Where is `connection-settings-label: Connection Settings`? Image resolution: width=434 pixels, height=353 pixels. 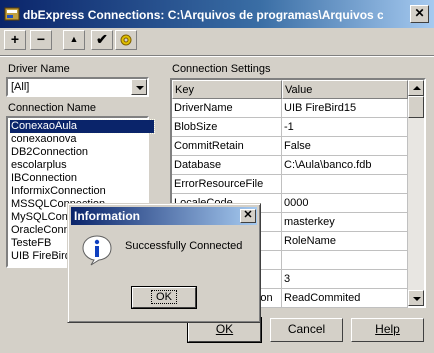 connection-settings-label: Connection Settings is located at coordinates (221, 69).